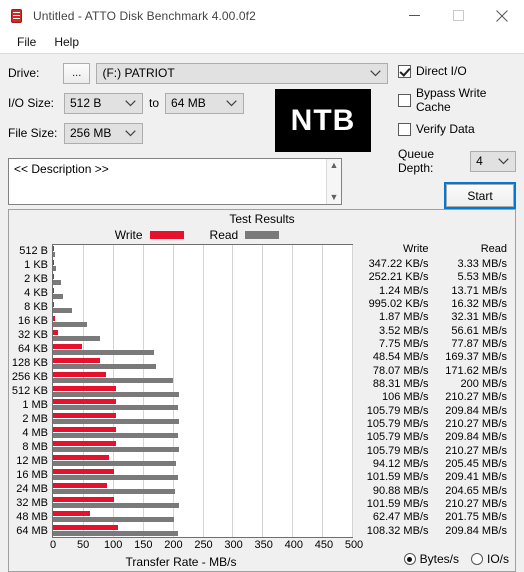  What do you see at coordinates (403, 290) in the screenshot?
I see `write-value-cell: 1.24 MB/s` at bounding box center [403, 290].